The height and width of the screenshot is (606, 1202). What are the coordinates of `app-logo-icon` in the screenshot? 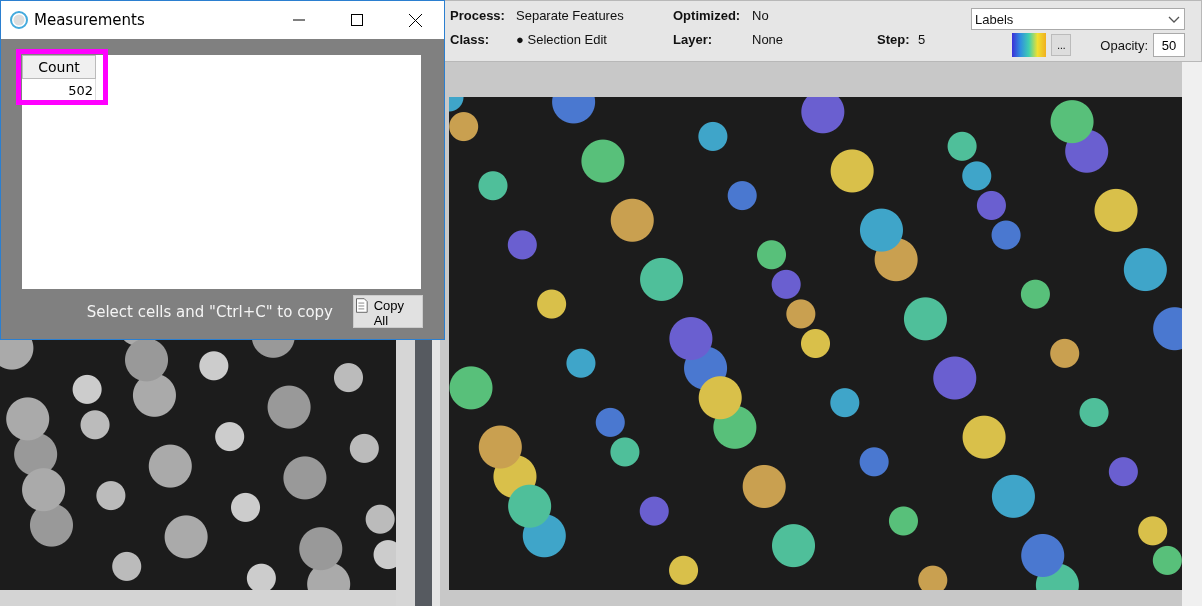 It's located at (19, 20).